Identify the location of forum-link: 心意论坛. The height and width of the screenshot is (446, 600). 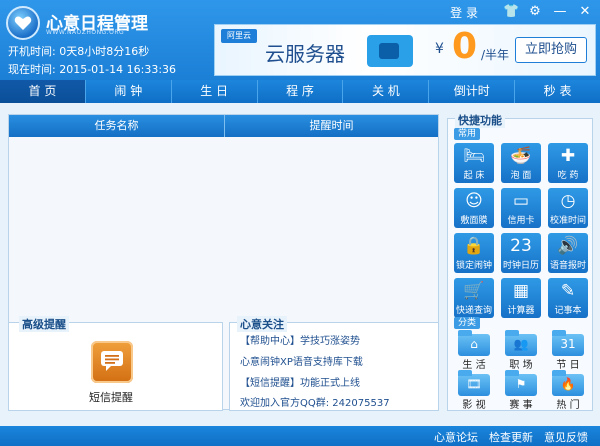
(456, 437).